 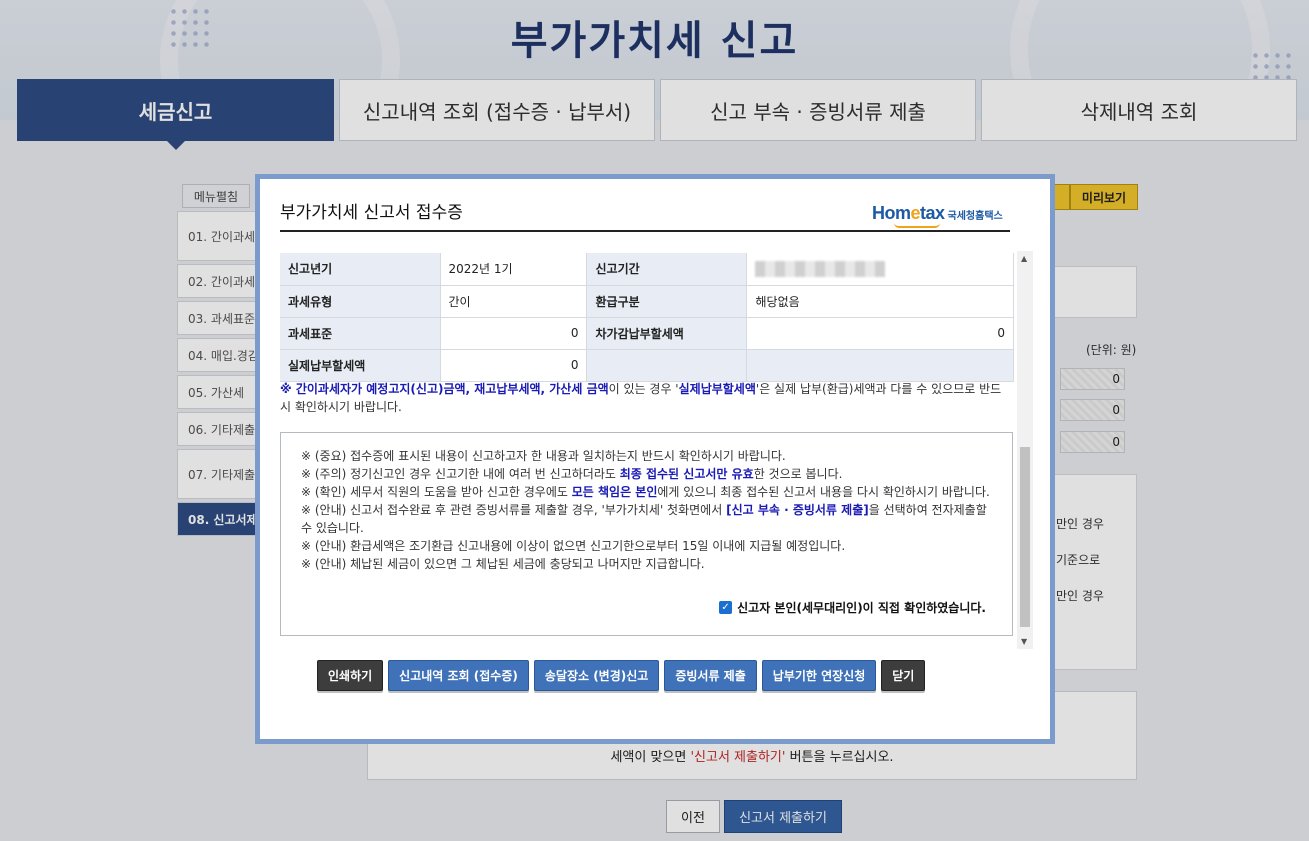 I want to click on submit-evidence-button: 증빙서류 제출, so click(x=710, y=675).